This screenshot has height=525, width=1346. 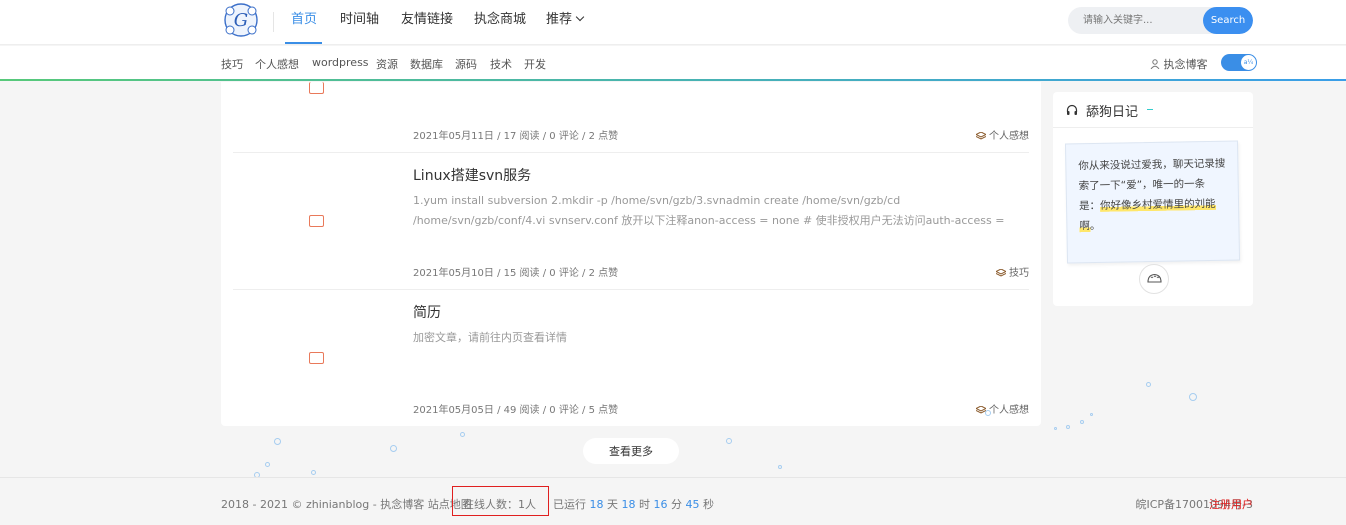 What do you see at coordinates (580, 17) in the screenshot?
I see `chevron-down-icon` at bounding box center [580, 17].